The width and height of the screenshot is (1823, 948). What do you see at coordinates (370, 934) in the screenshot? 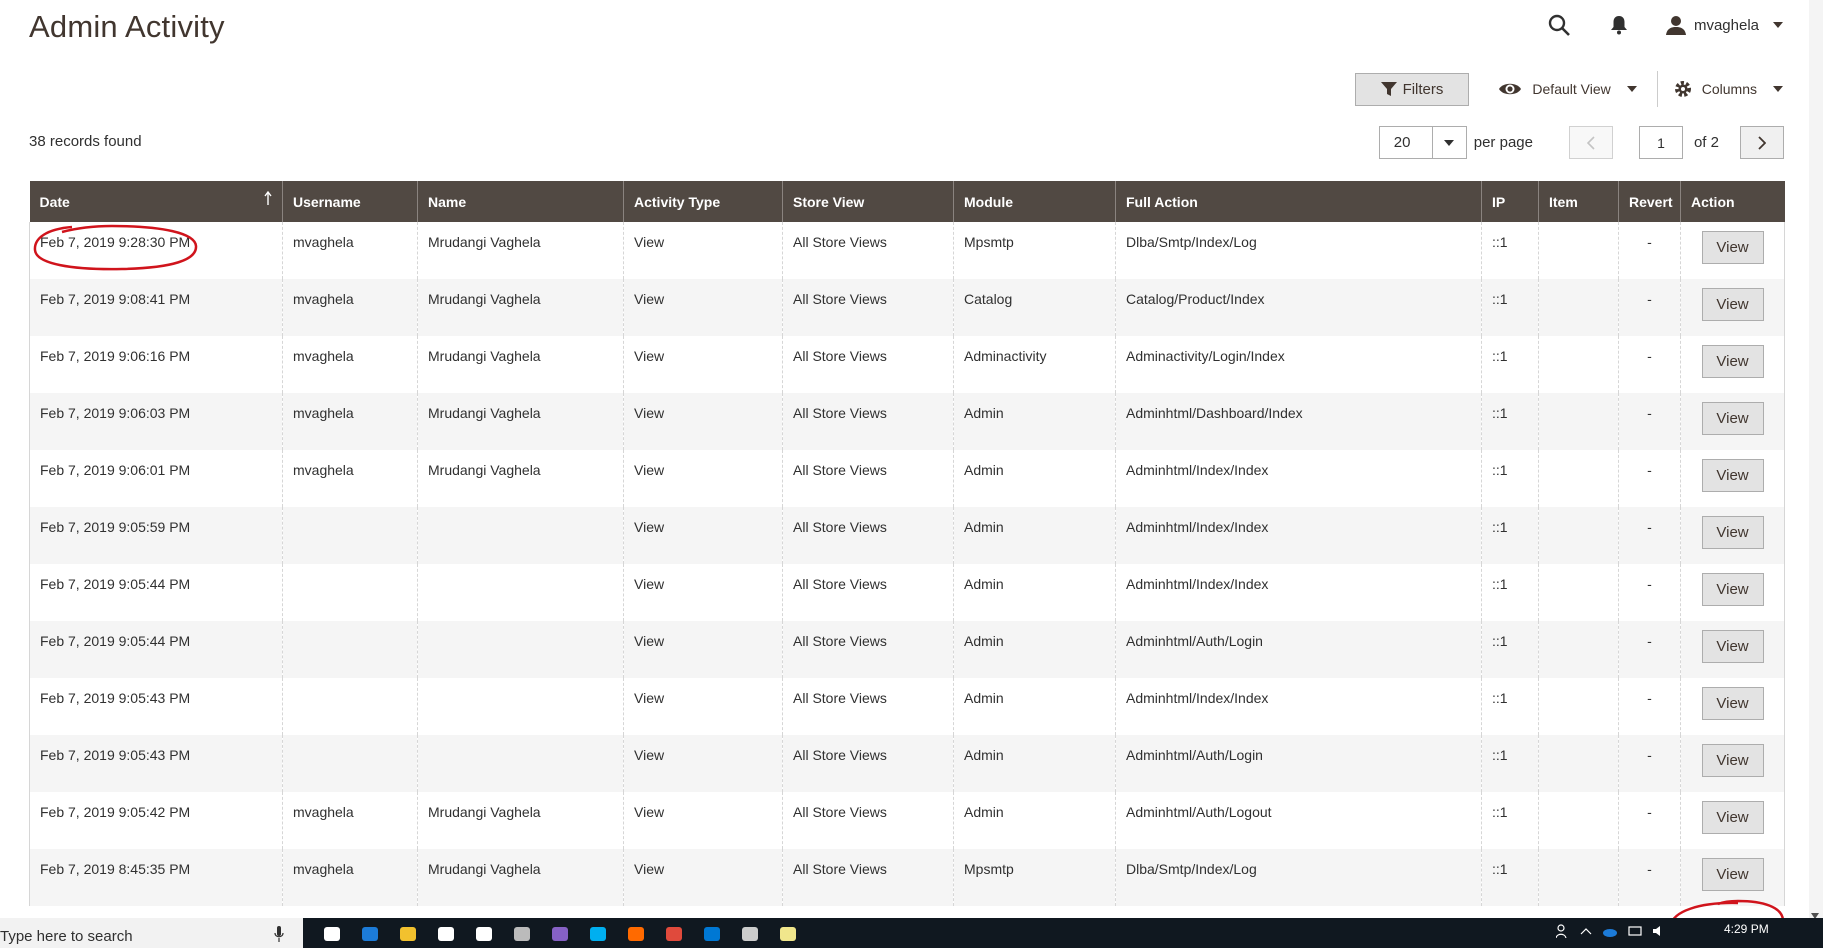
I see `edge-icon` at bounding box center [370, 934].